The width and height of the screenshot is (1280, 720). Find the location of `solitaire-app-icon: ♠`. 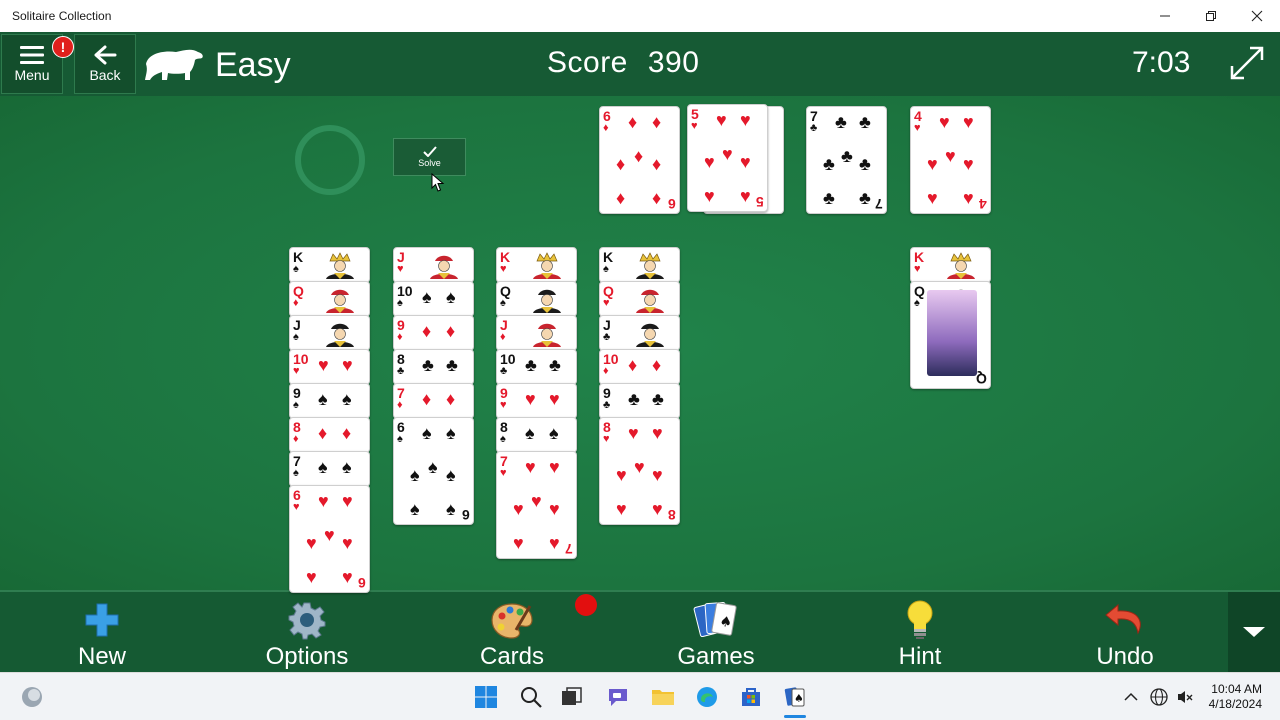

solitaire-app-icon: ♠ is located at coordinates (795, 697).